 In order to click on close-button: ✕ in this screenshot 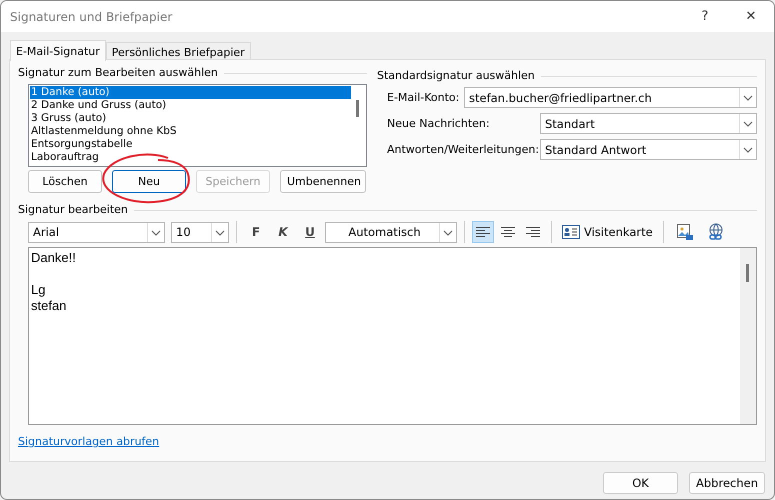, I will do `click(751, 16)`.